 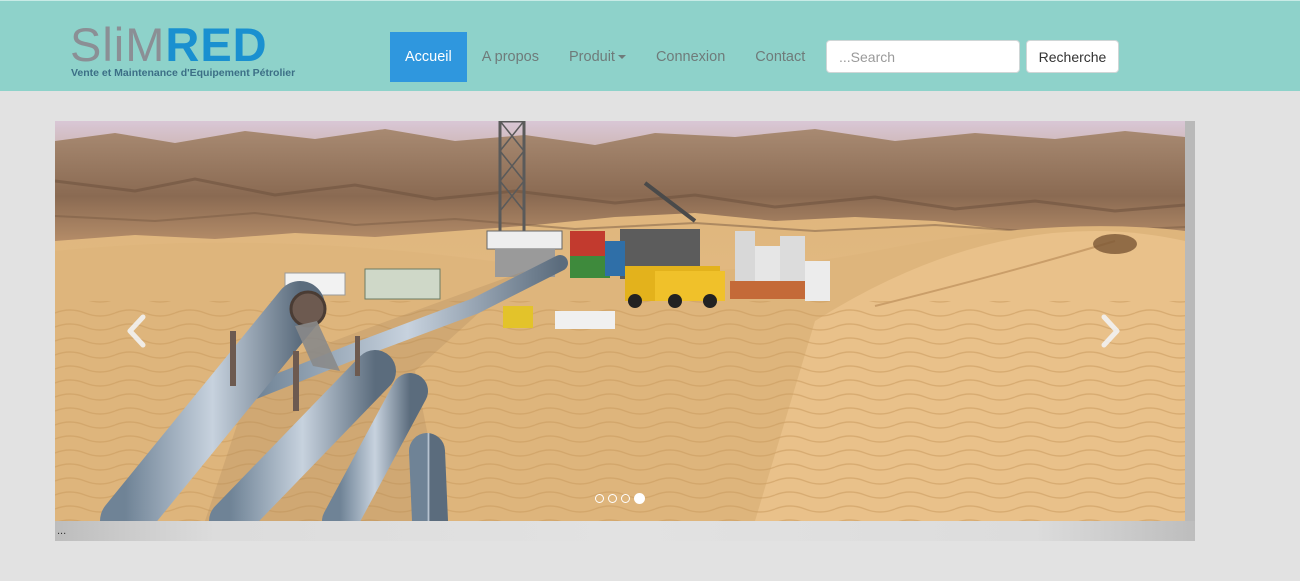 I want to click on nav-item-label: Contact, so click(x=780, y=57).